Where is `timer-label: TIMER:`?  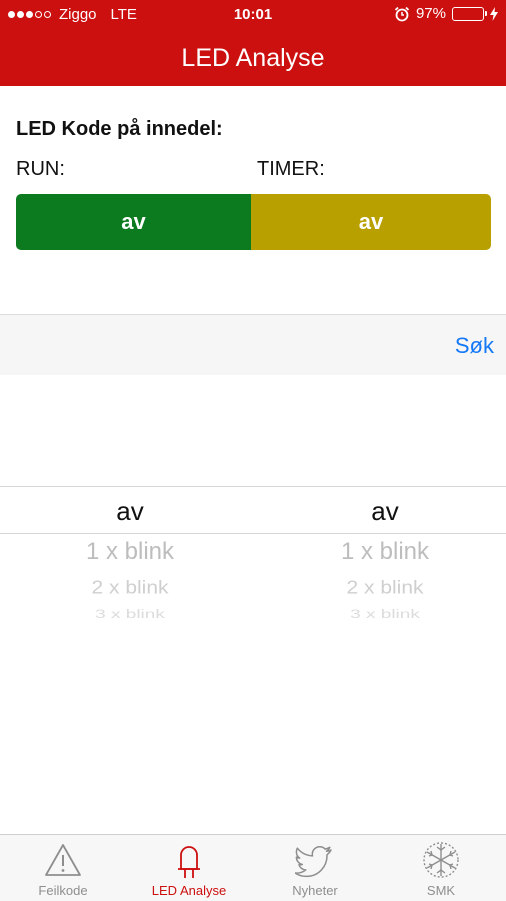
timer-label: TIMER: is located at coordinates (291, 169).